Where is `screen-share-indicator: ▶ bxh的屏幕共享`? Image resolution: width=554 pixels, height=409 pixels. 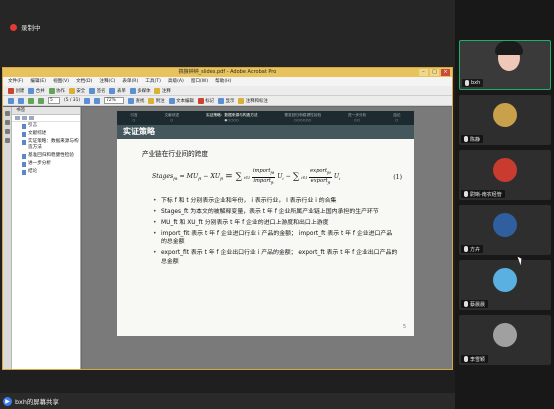 screen-share-indicator: ▶ bxh的屏幕共享 is located at coordinates (31, 401).